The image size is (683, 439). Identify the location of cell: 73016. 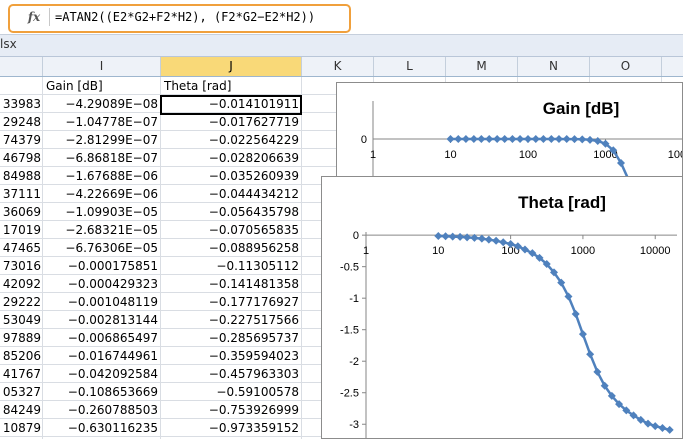
(21, 266).